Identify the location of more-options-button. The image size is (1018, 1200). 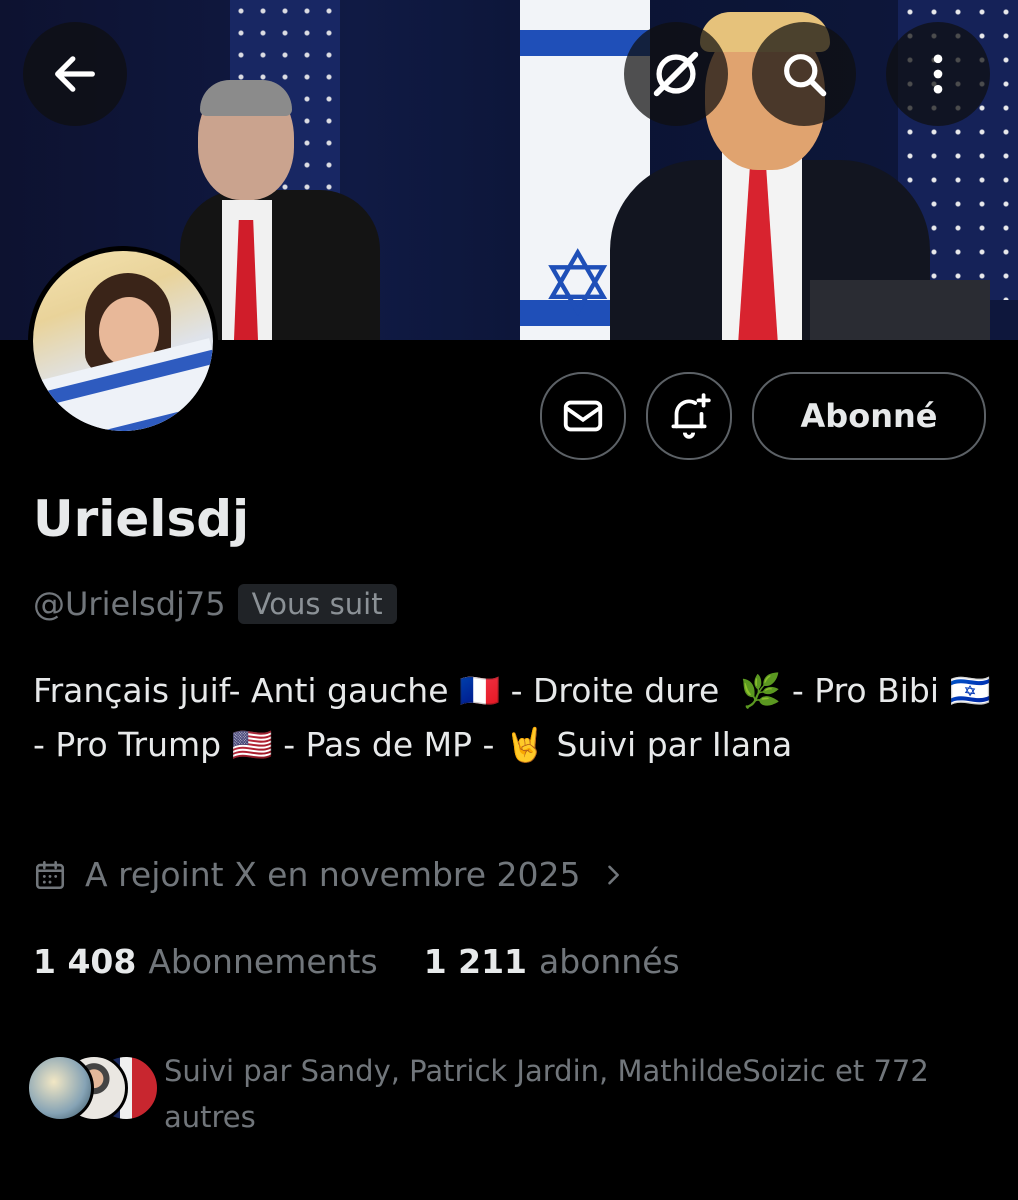
(938, 74).